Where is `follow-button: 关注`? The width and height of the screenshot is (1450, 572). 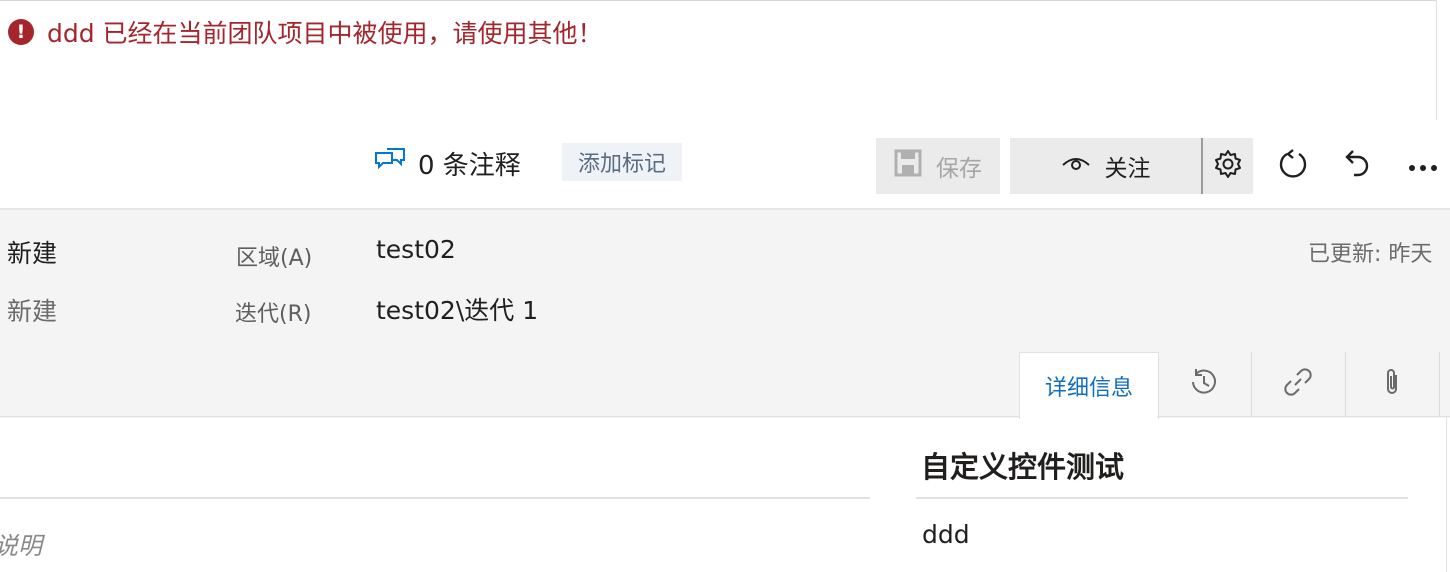
follow-button: 关注 is located at coordinates (1105, 166).